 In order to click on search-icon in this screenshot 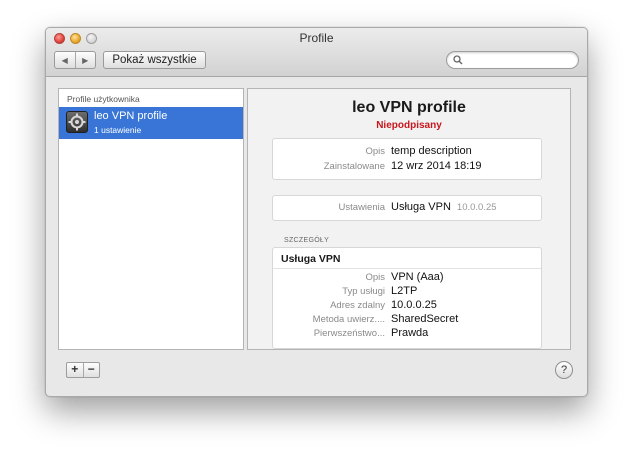, I will do `click(458, 60)`.